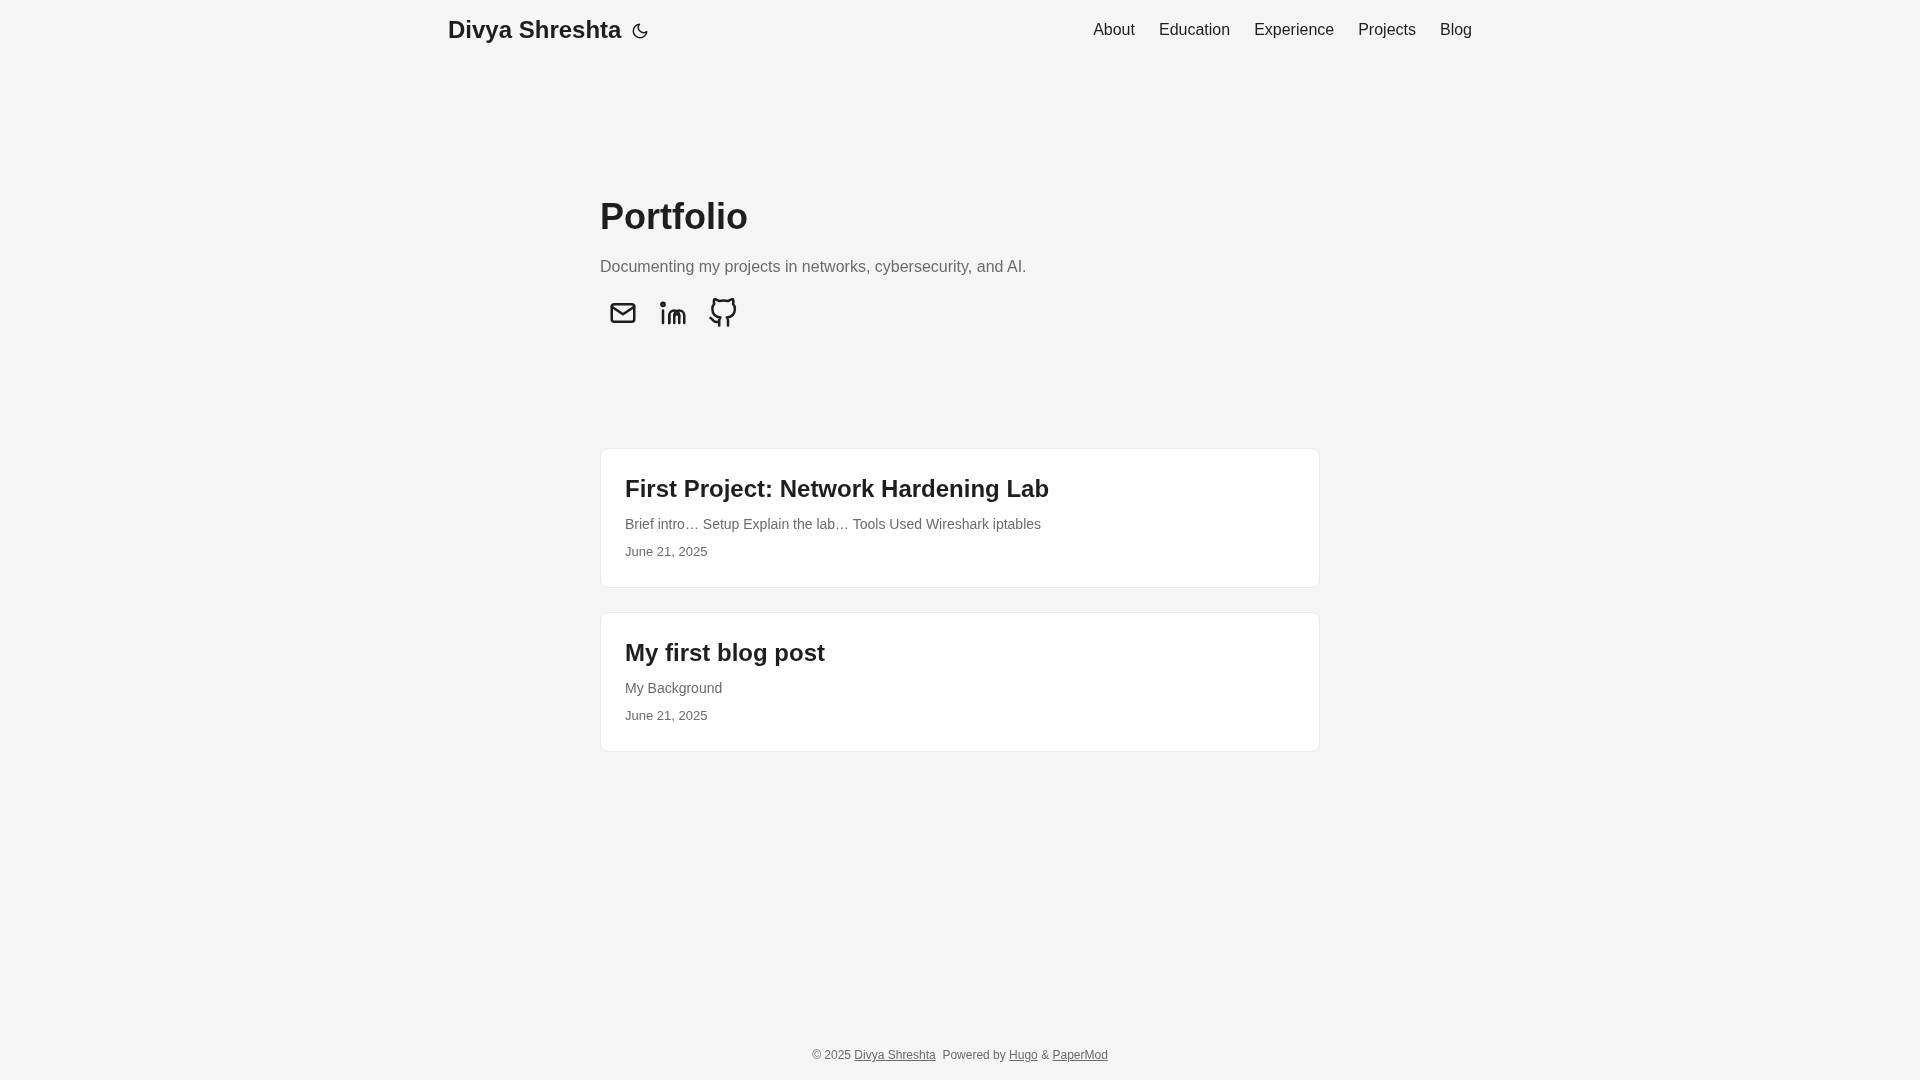 Image resolution: width=1920 pixels, height=1080 pixels. What do you see at coordinates (960, 682) in the screenshot?
I see `post-card: My first blog post My Background June 21, 2025` at bounding box center [960, 682].